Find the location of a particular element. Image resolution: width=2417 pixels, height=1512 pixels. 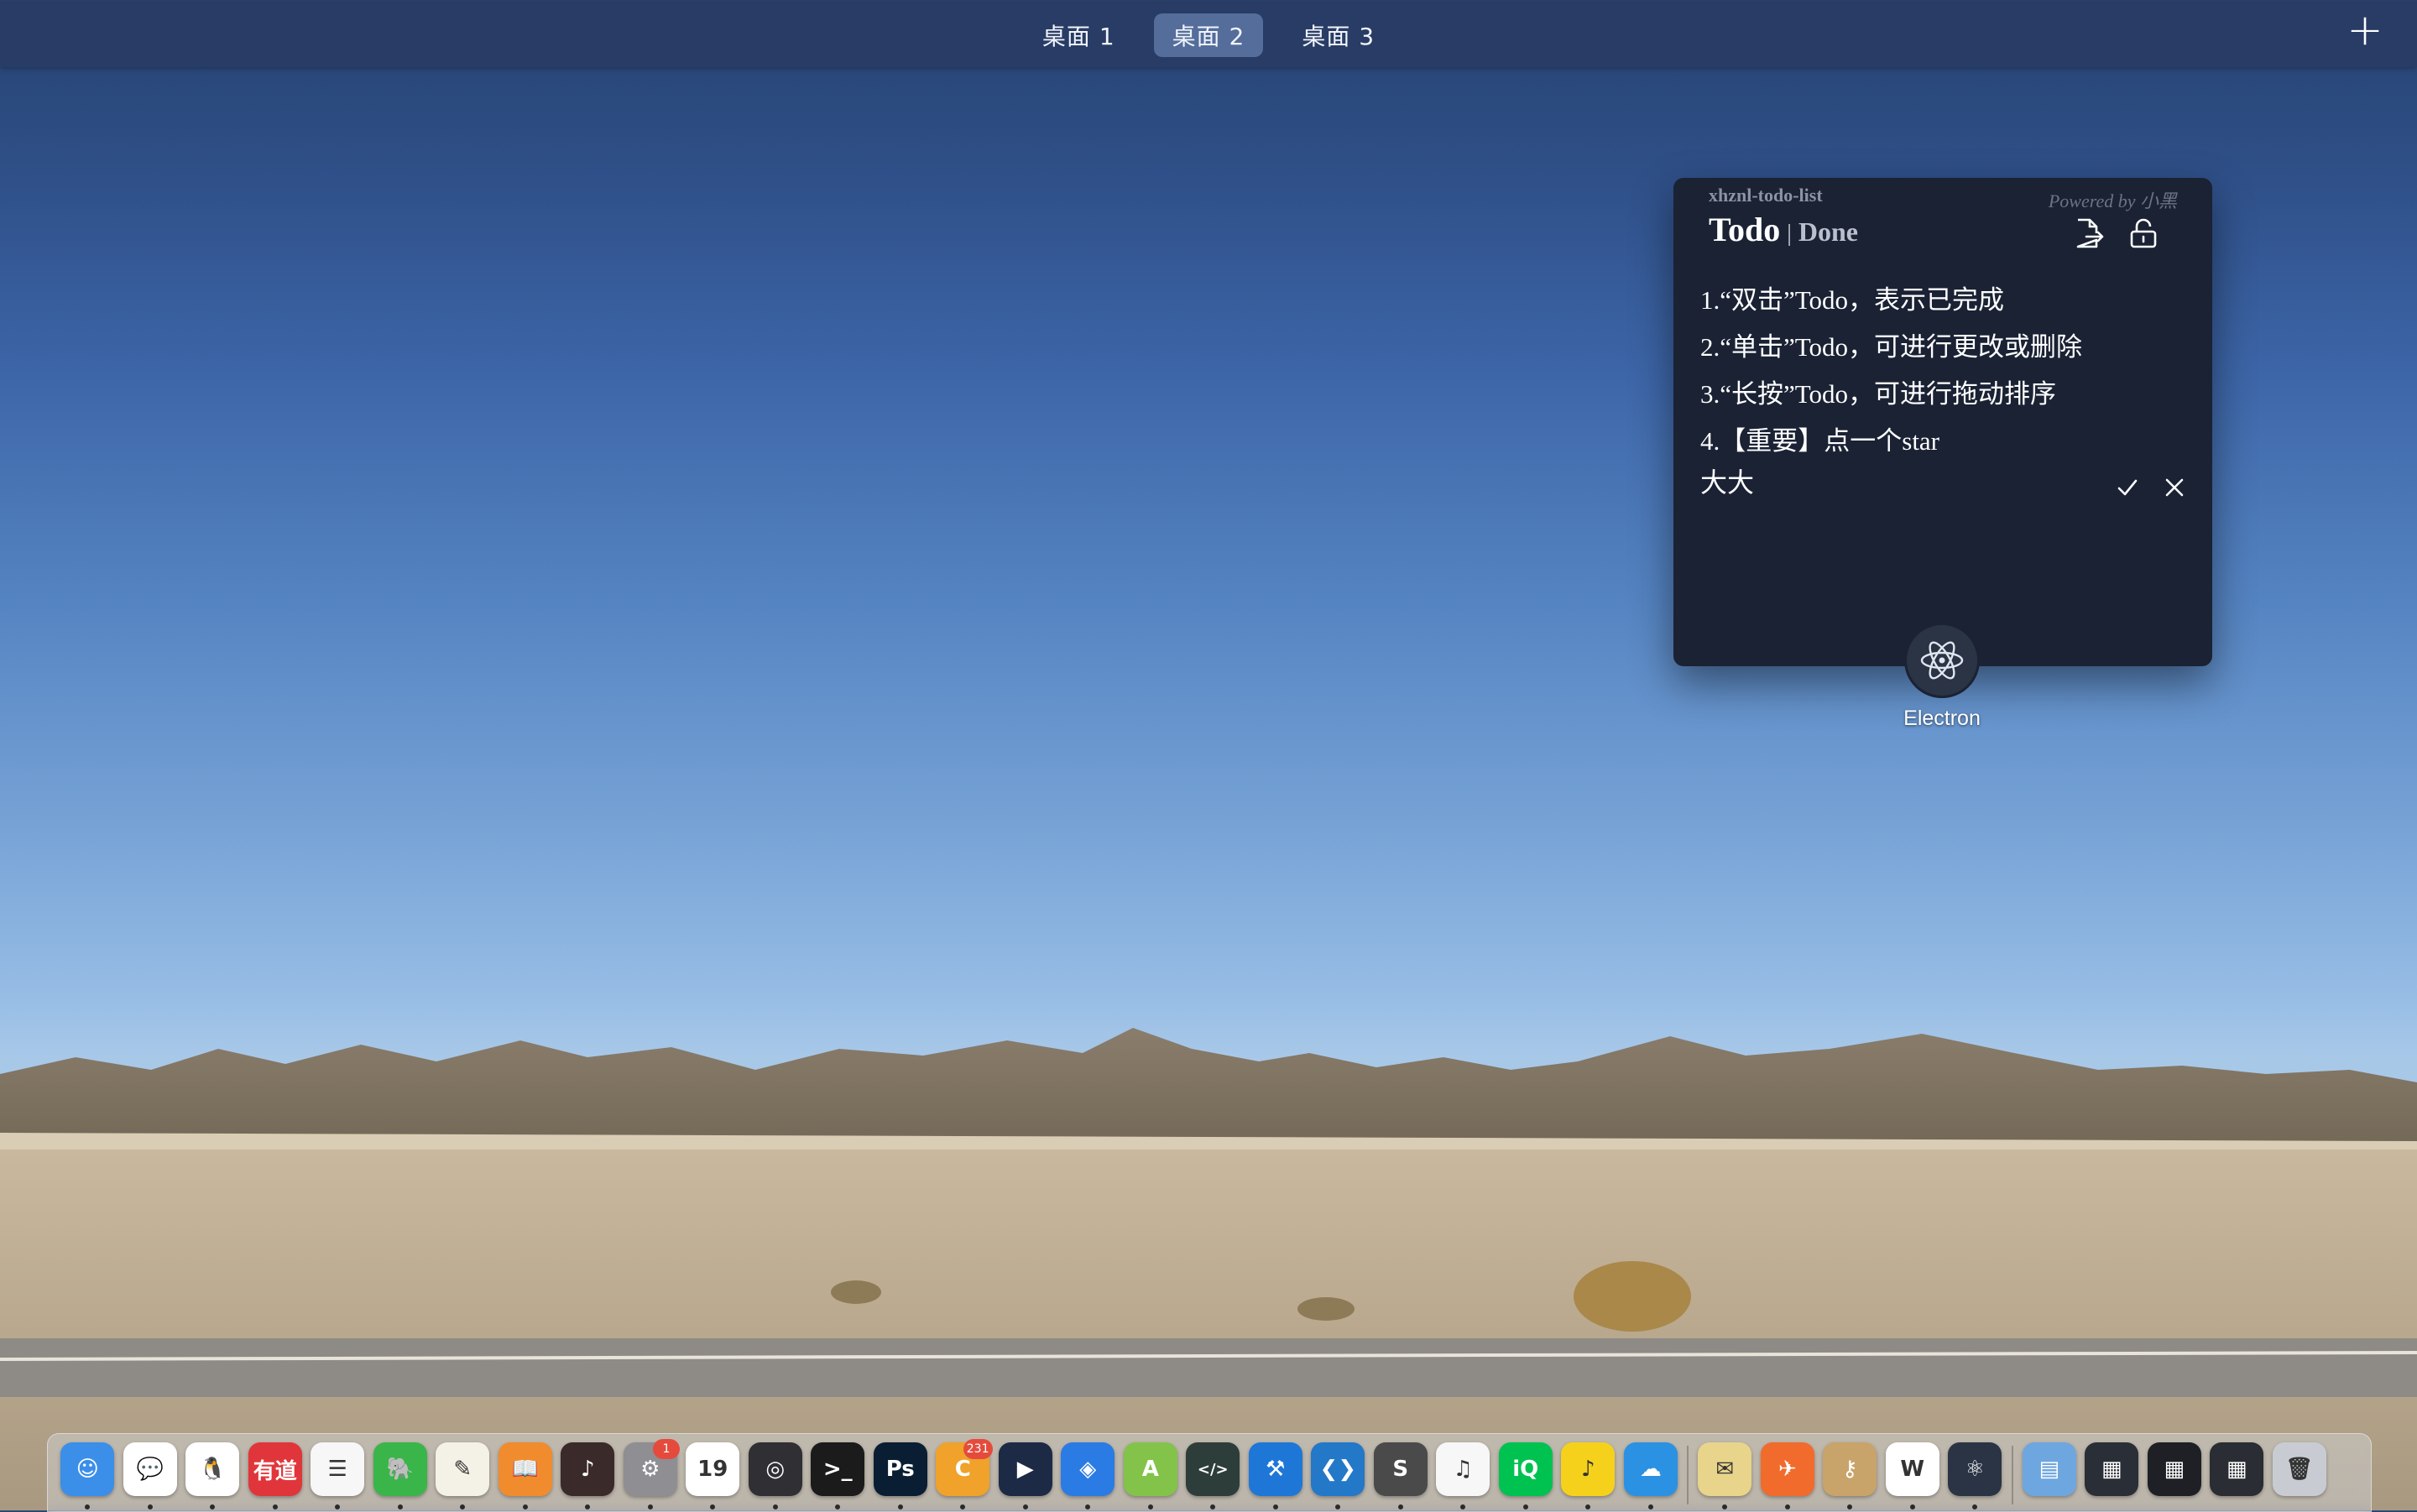

cloud-icon: ☁ is located at coordinates (1650, 1469).